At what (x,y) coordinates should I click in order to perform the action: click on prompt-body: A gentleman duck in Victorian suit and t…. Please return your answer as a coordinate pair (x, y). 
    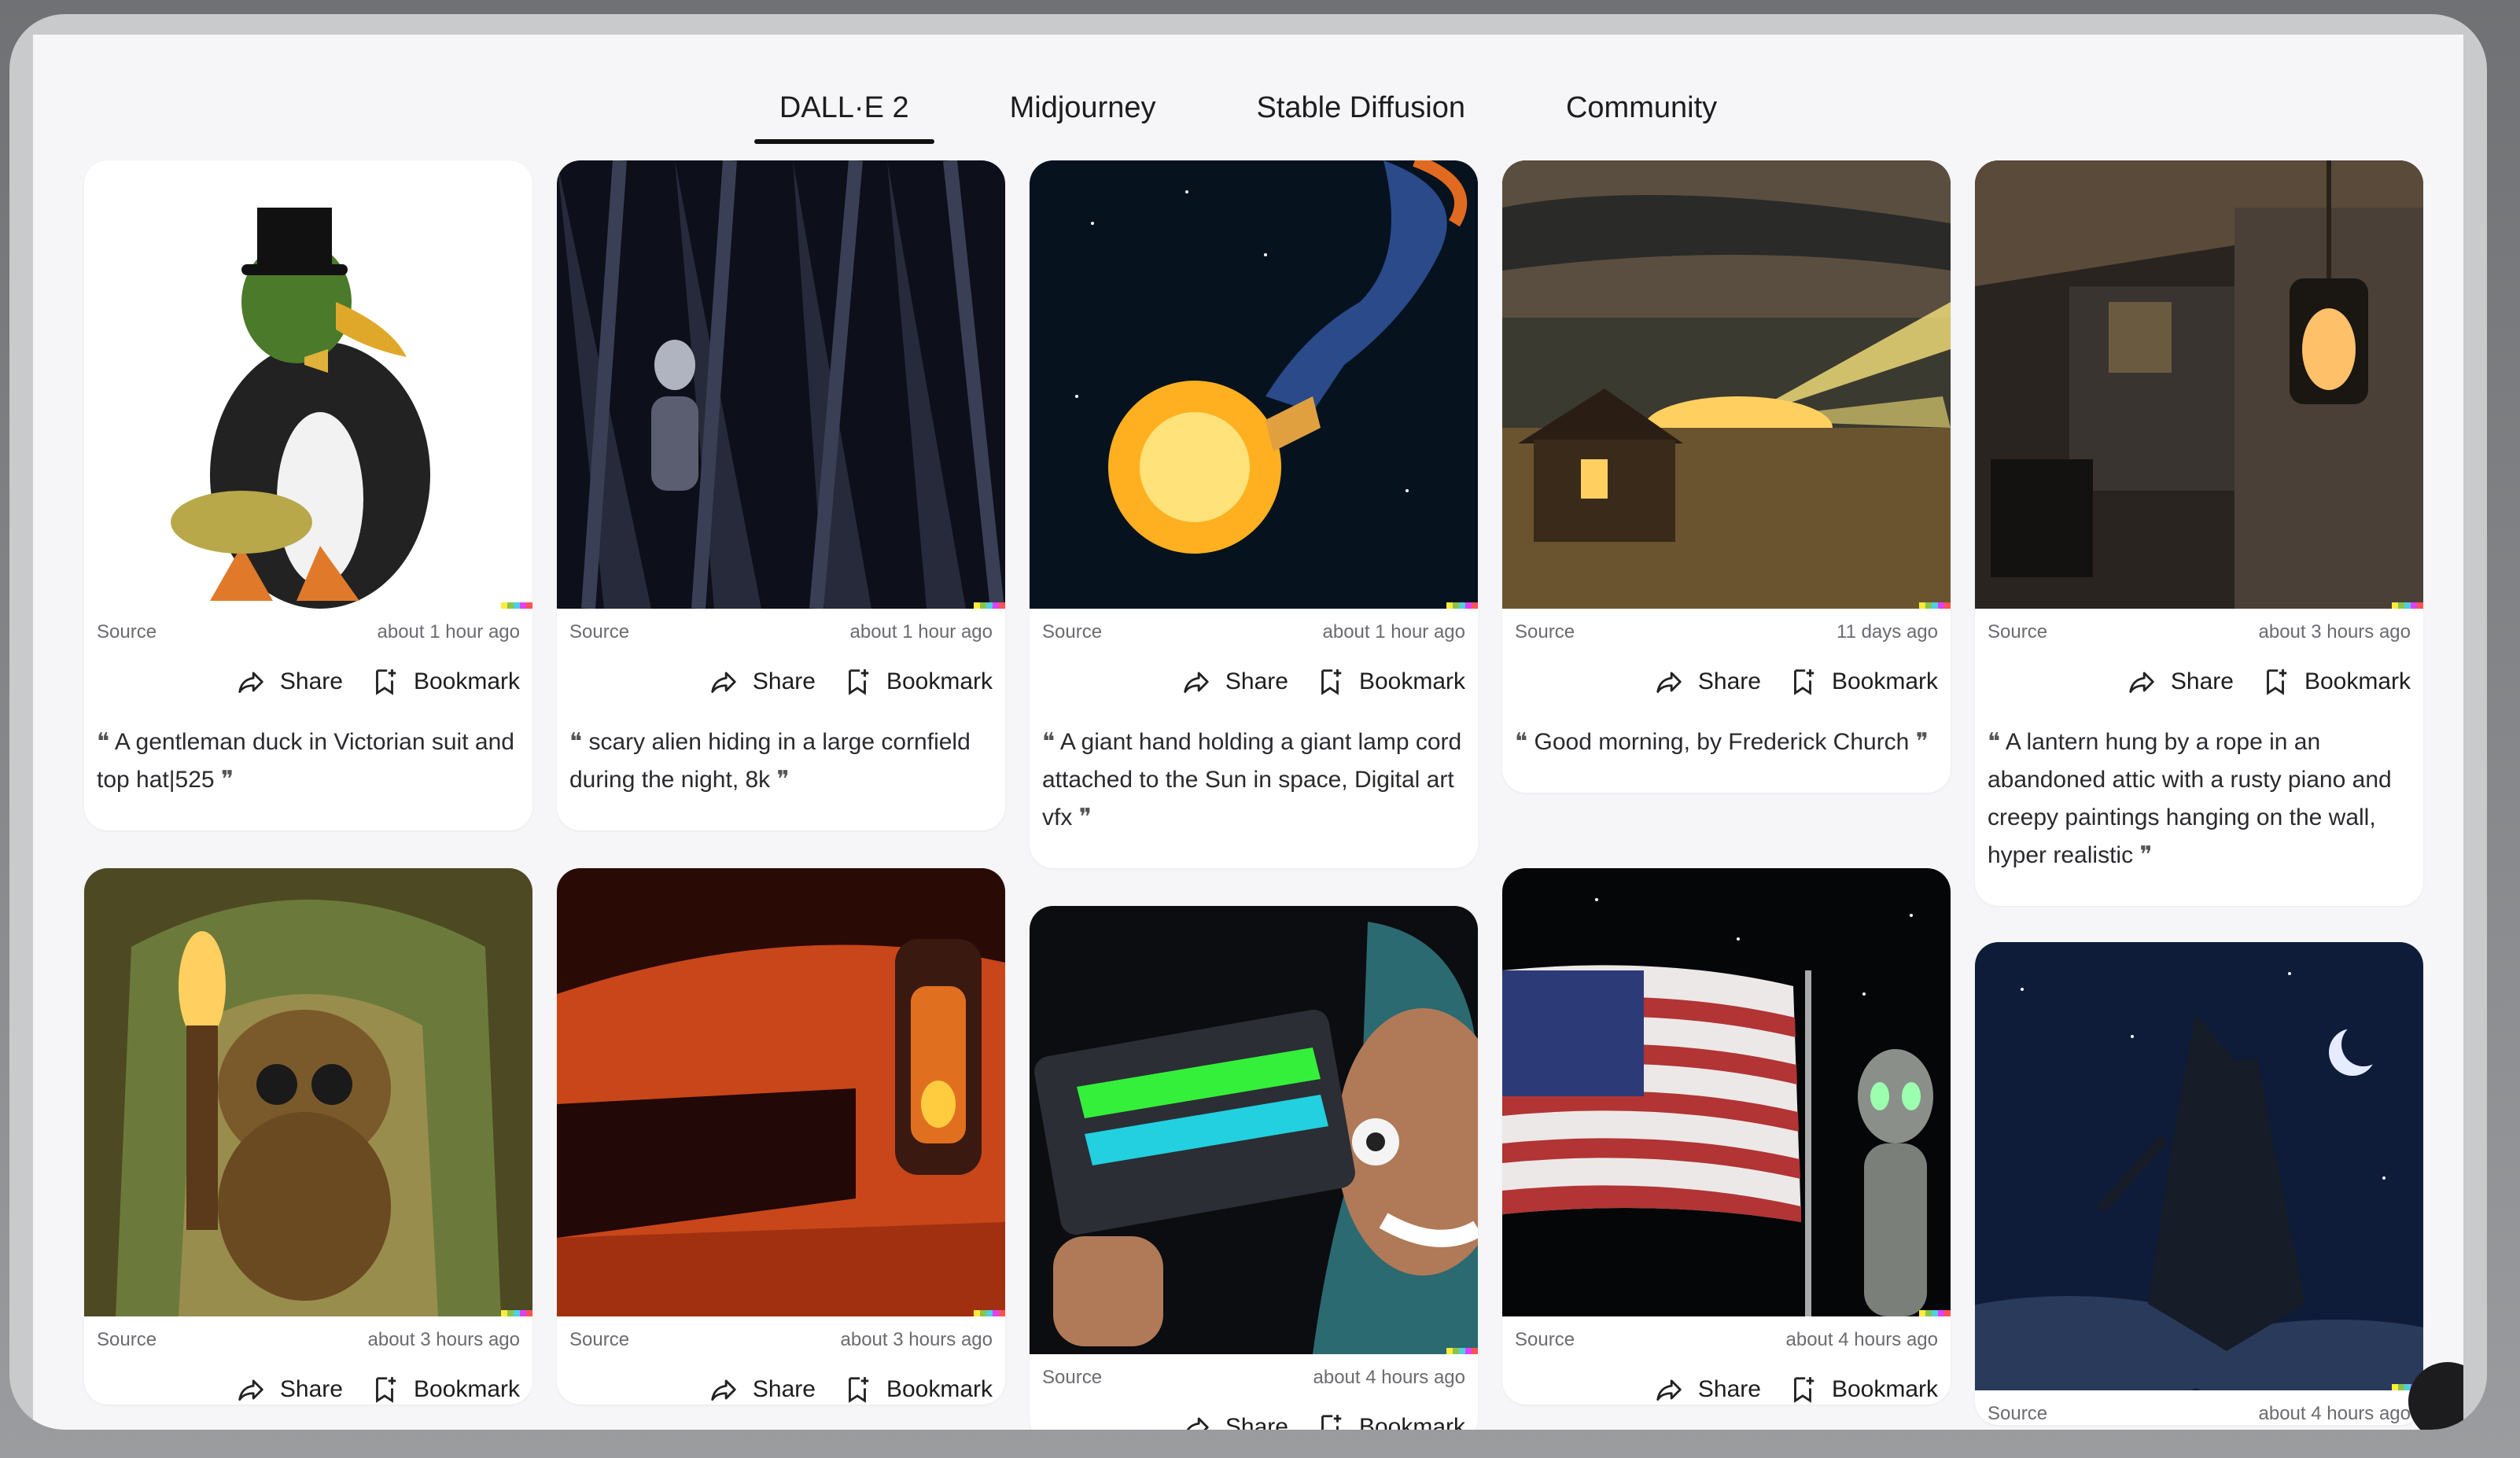
    Looking at the image, I should click on (305, 761).